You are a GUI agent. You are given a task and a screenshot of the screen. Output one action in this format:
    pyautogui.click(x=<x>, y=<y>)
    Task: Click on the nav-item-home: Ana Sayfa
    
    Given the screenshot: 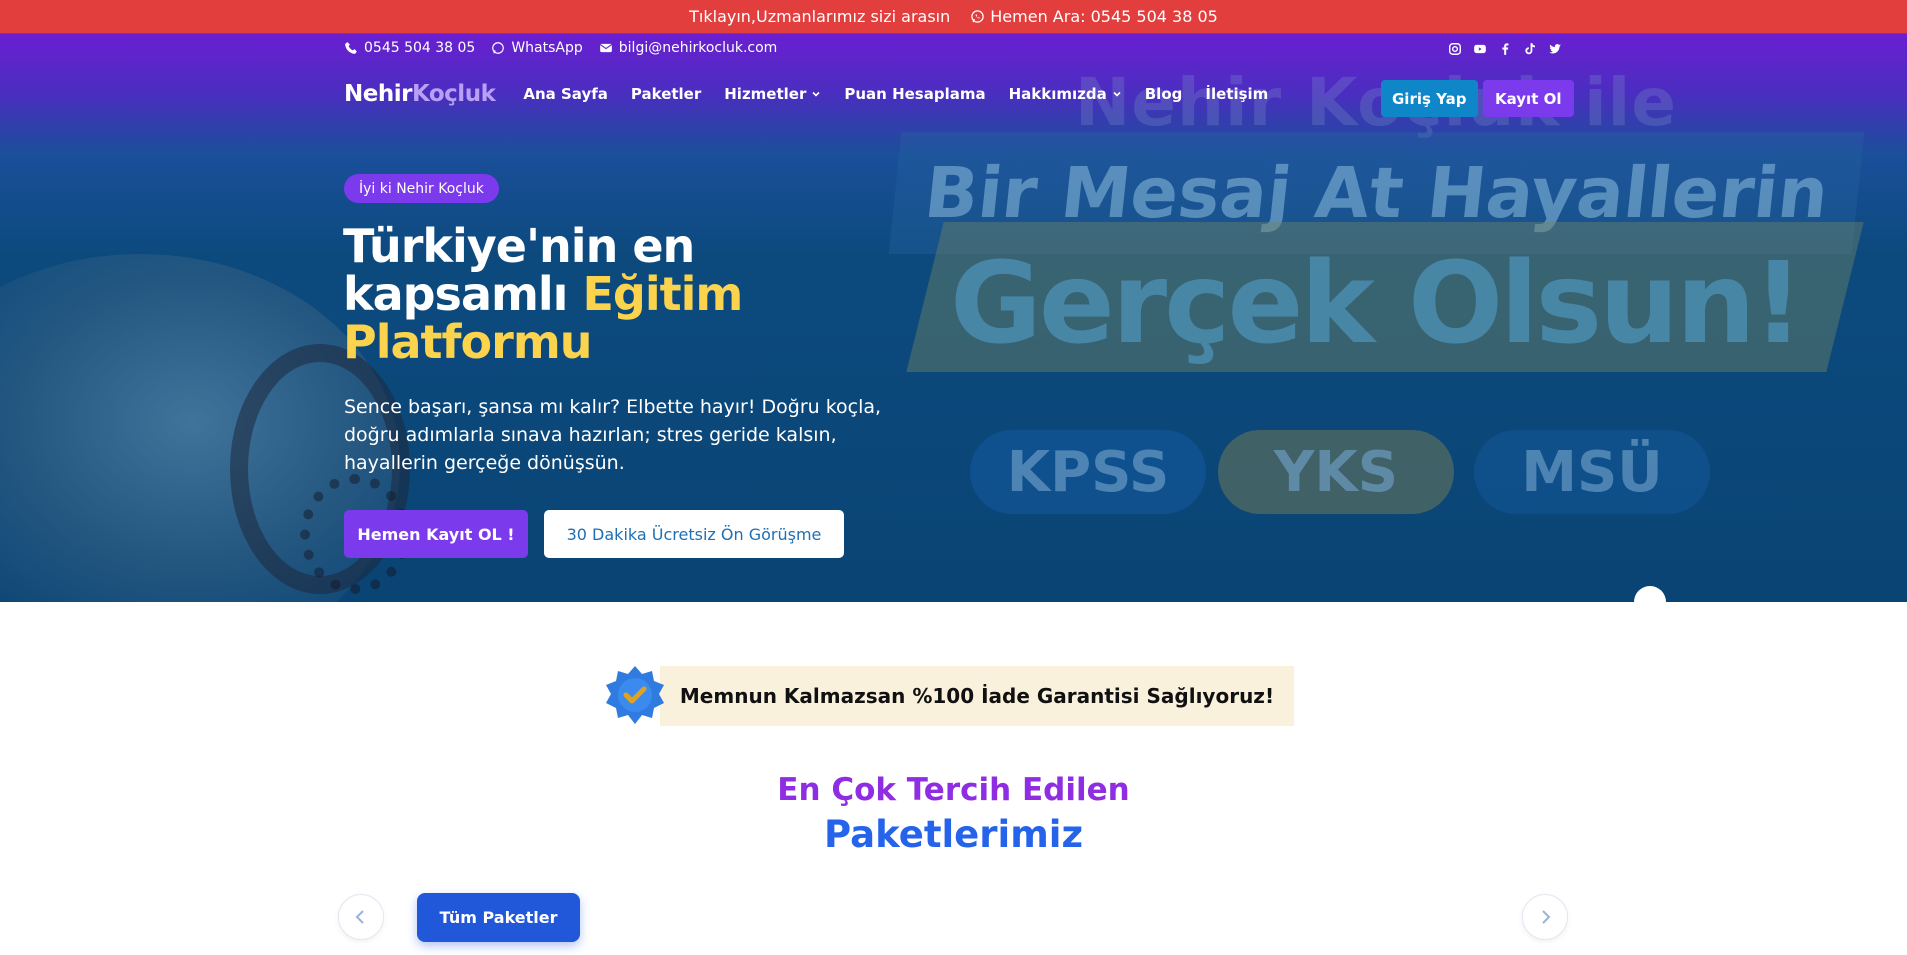 What is the action you would take?
    pyautogui.click(x=565, y=94)
    